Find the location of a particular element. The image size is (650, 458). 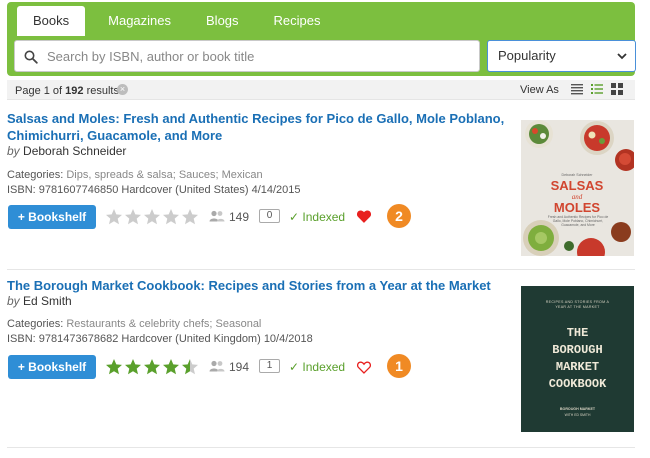

cover-title-line1: THE is located at coordinates (578, 333).